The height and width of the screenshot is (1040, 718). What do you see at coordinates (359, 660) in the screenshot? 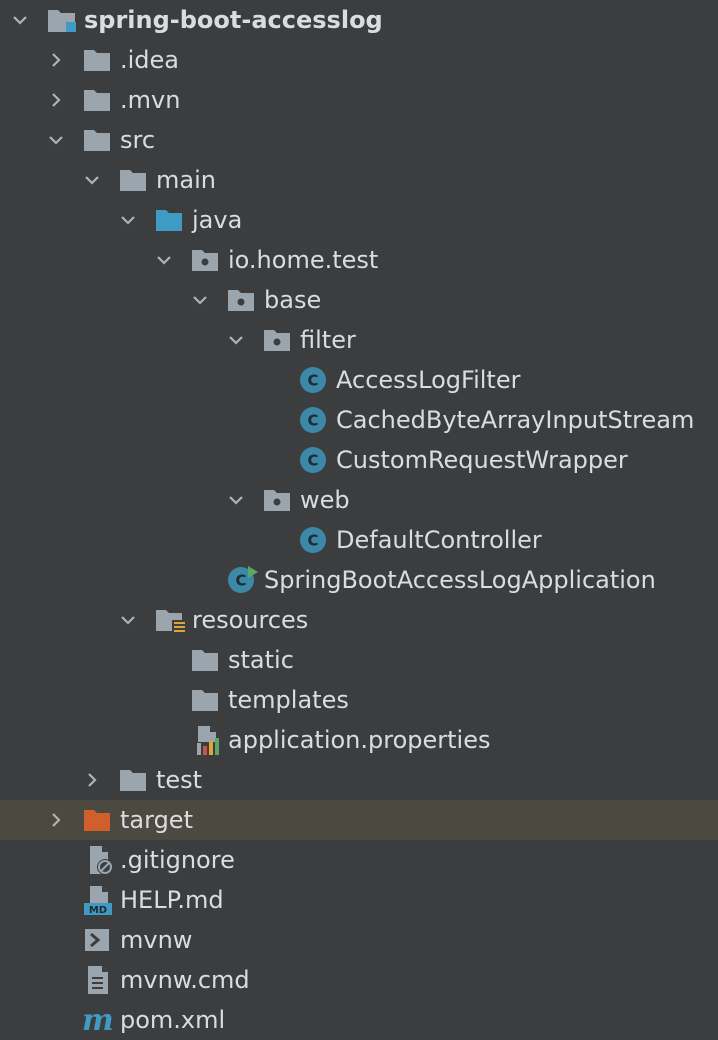
I see `tree-row-static: static` at bounding box center [359, 660].